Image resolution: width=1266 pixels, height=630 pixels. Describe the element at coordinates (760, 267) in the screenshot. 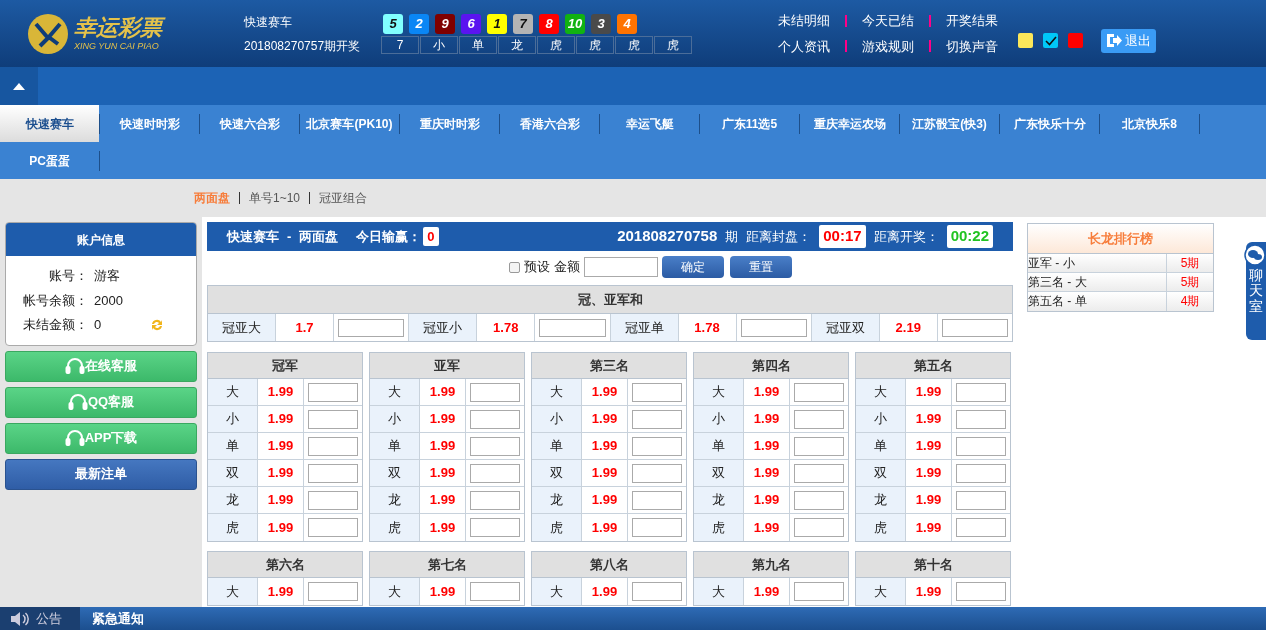

I see `reset-button: 重置` at that location.